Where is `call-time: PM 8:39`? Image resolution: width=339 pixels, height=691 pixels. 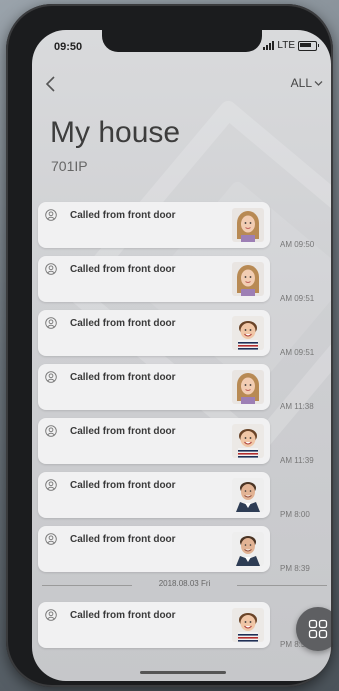 call-time: PM 8:39 is located at coordinates (295, 568).